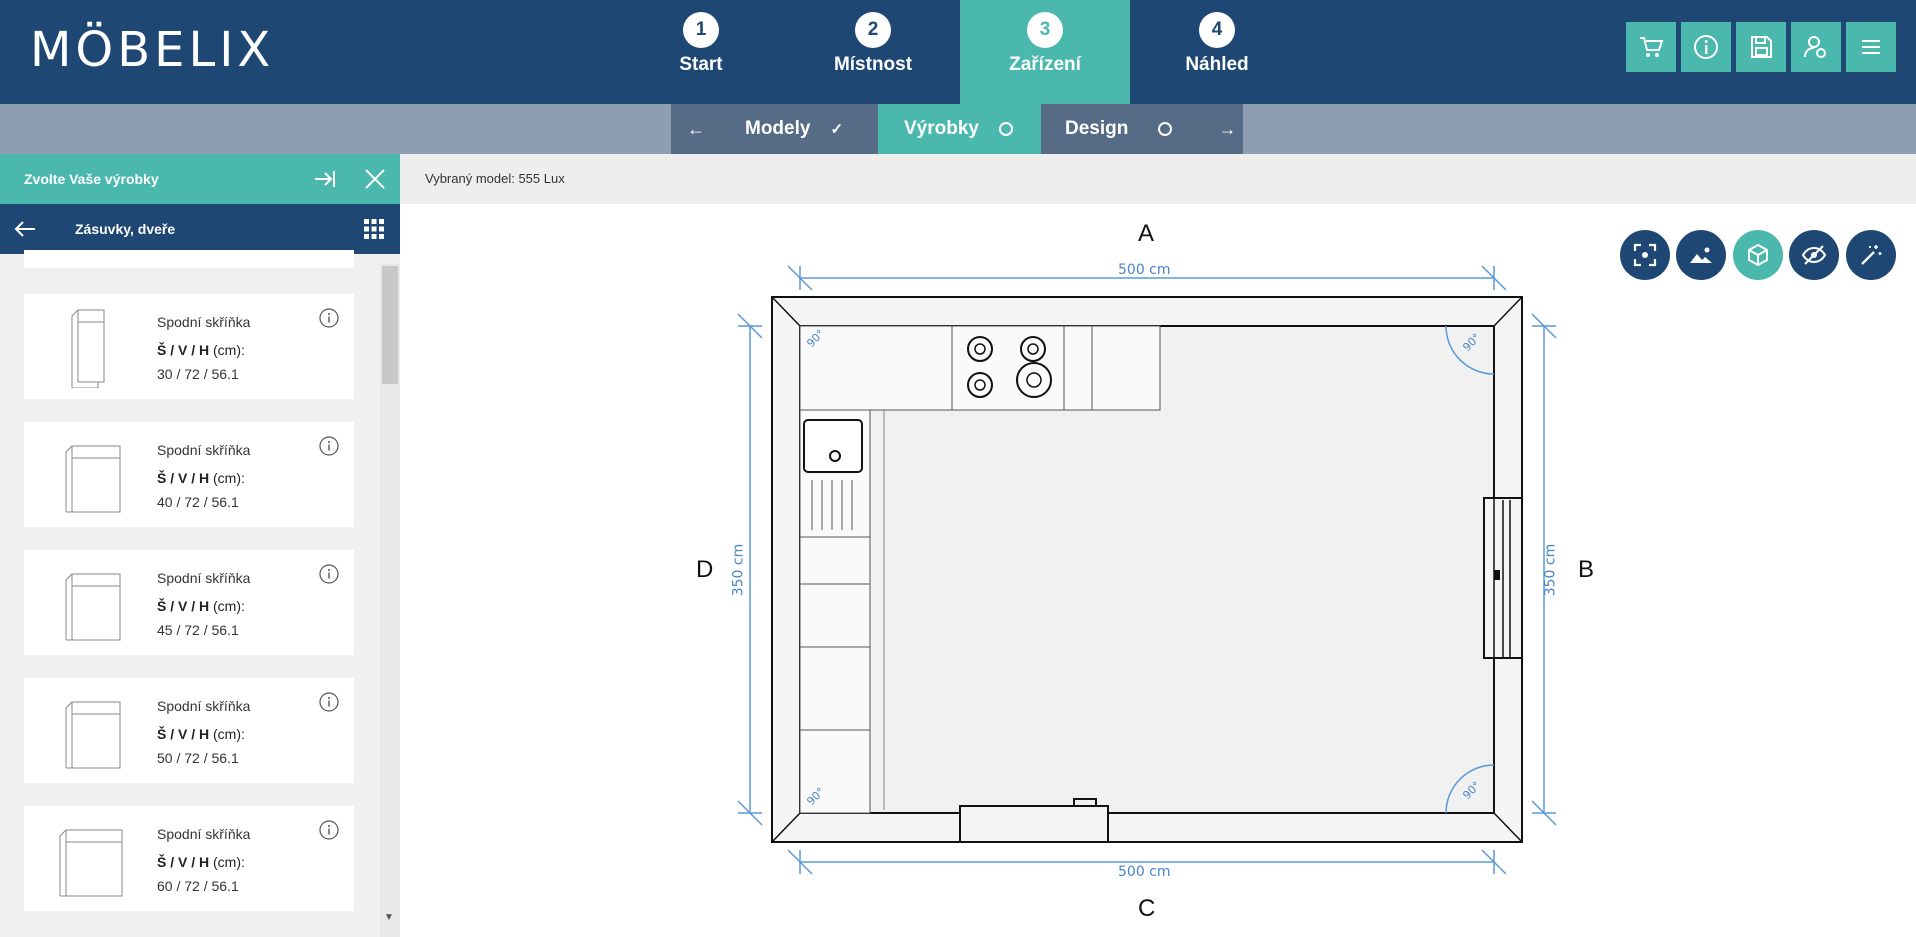  Describe the element at coordinates (833, 446) in the screenshot. I see `sink` at that location.